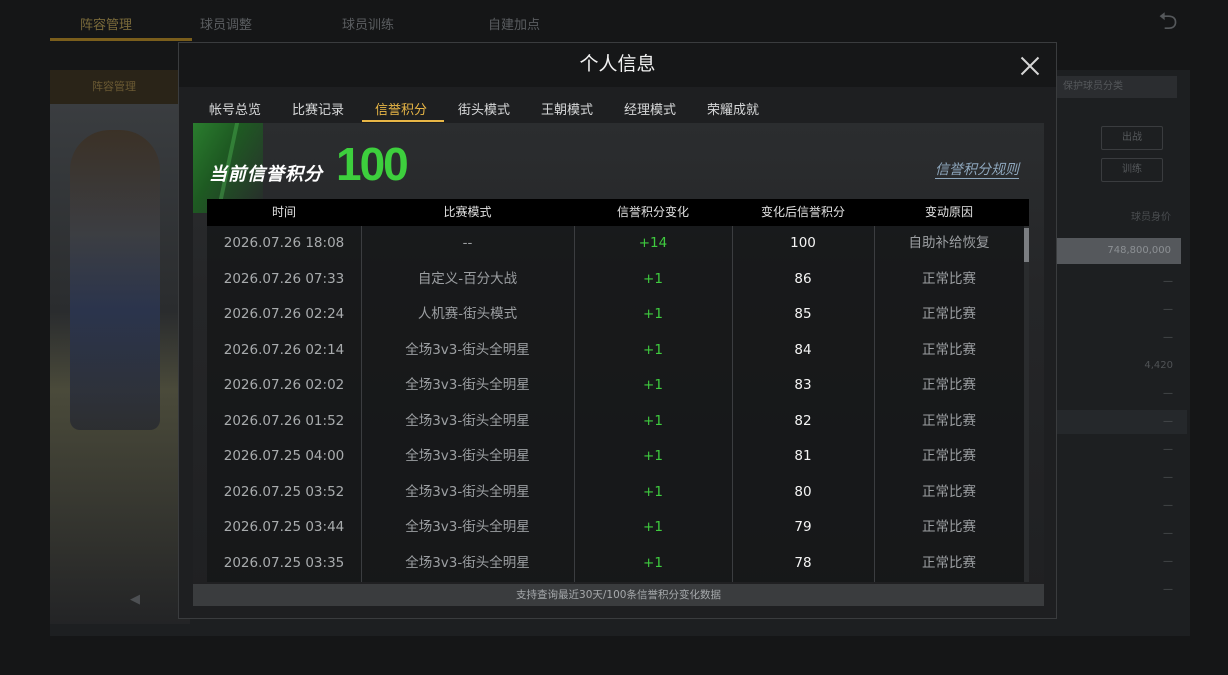 This screenshot has width=1228, height=675. What do you see at coordinates (653, 243) in the screenshot?
I see `cell-change: +14` at bounding box center [653, 243].